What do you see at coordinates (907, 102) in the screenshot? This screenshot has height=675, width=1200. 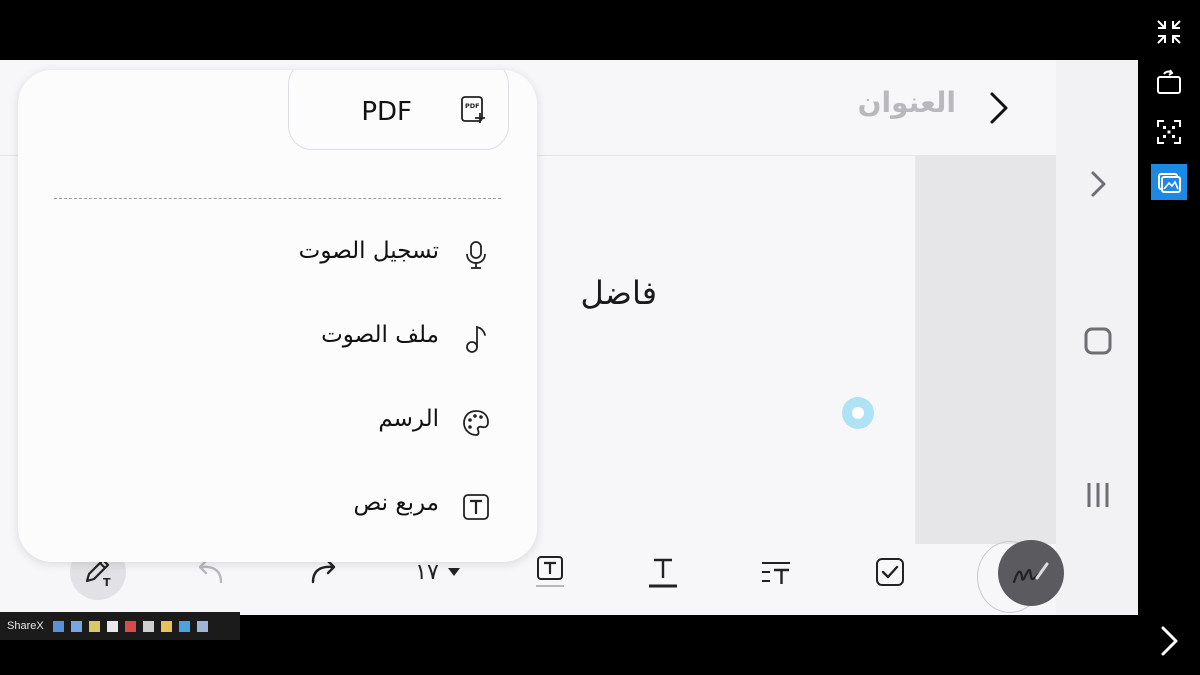 I see `title-input: العنوان` at bounding box center [907, 102].